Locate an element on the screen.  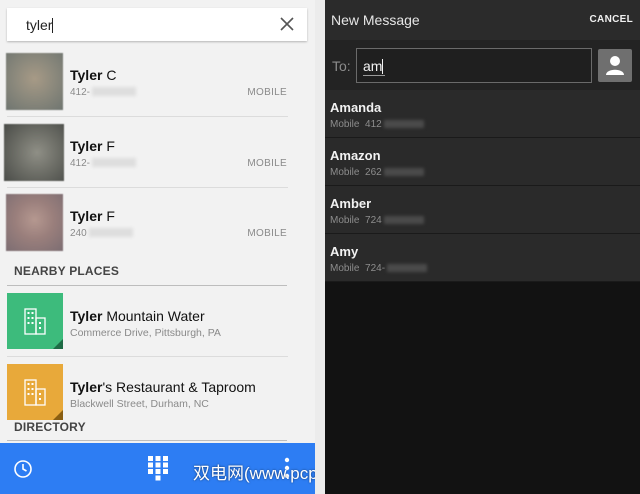
dialpad-icon is located at coordinates (158, 468).